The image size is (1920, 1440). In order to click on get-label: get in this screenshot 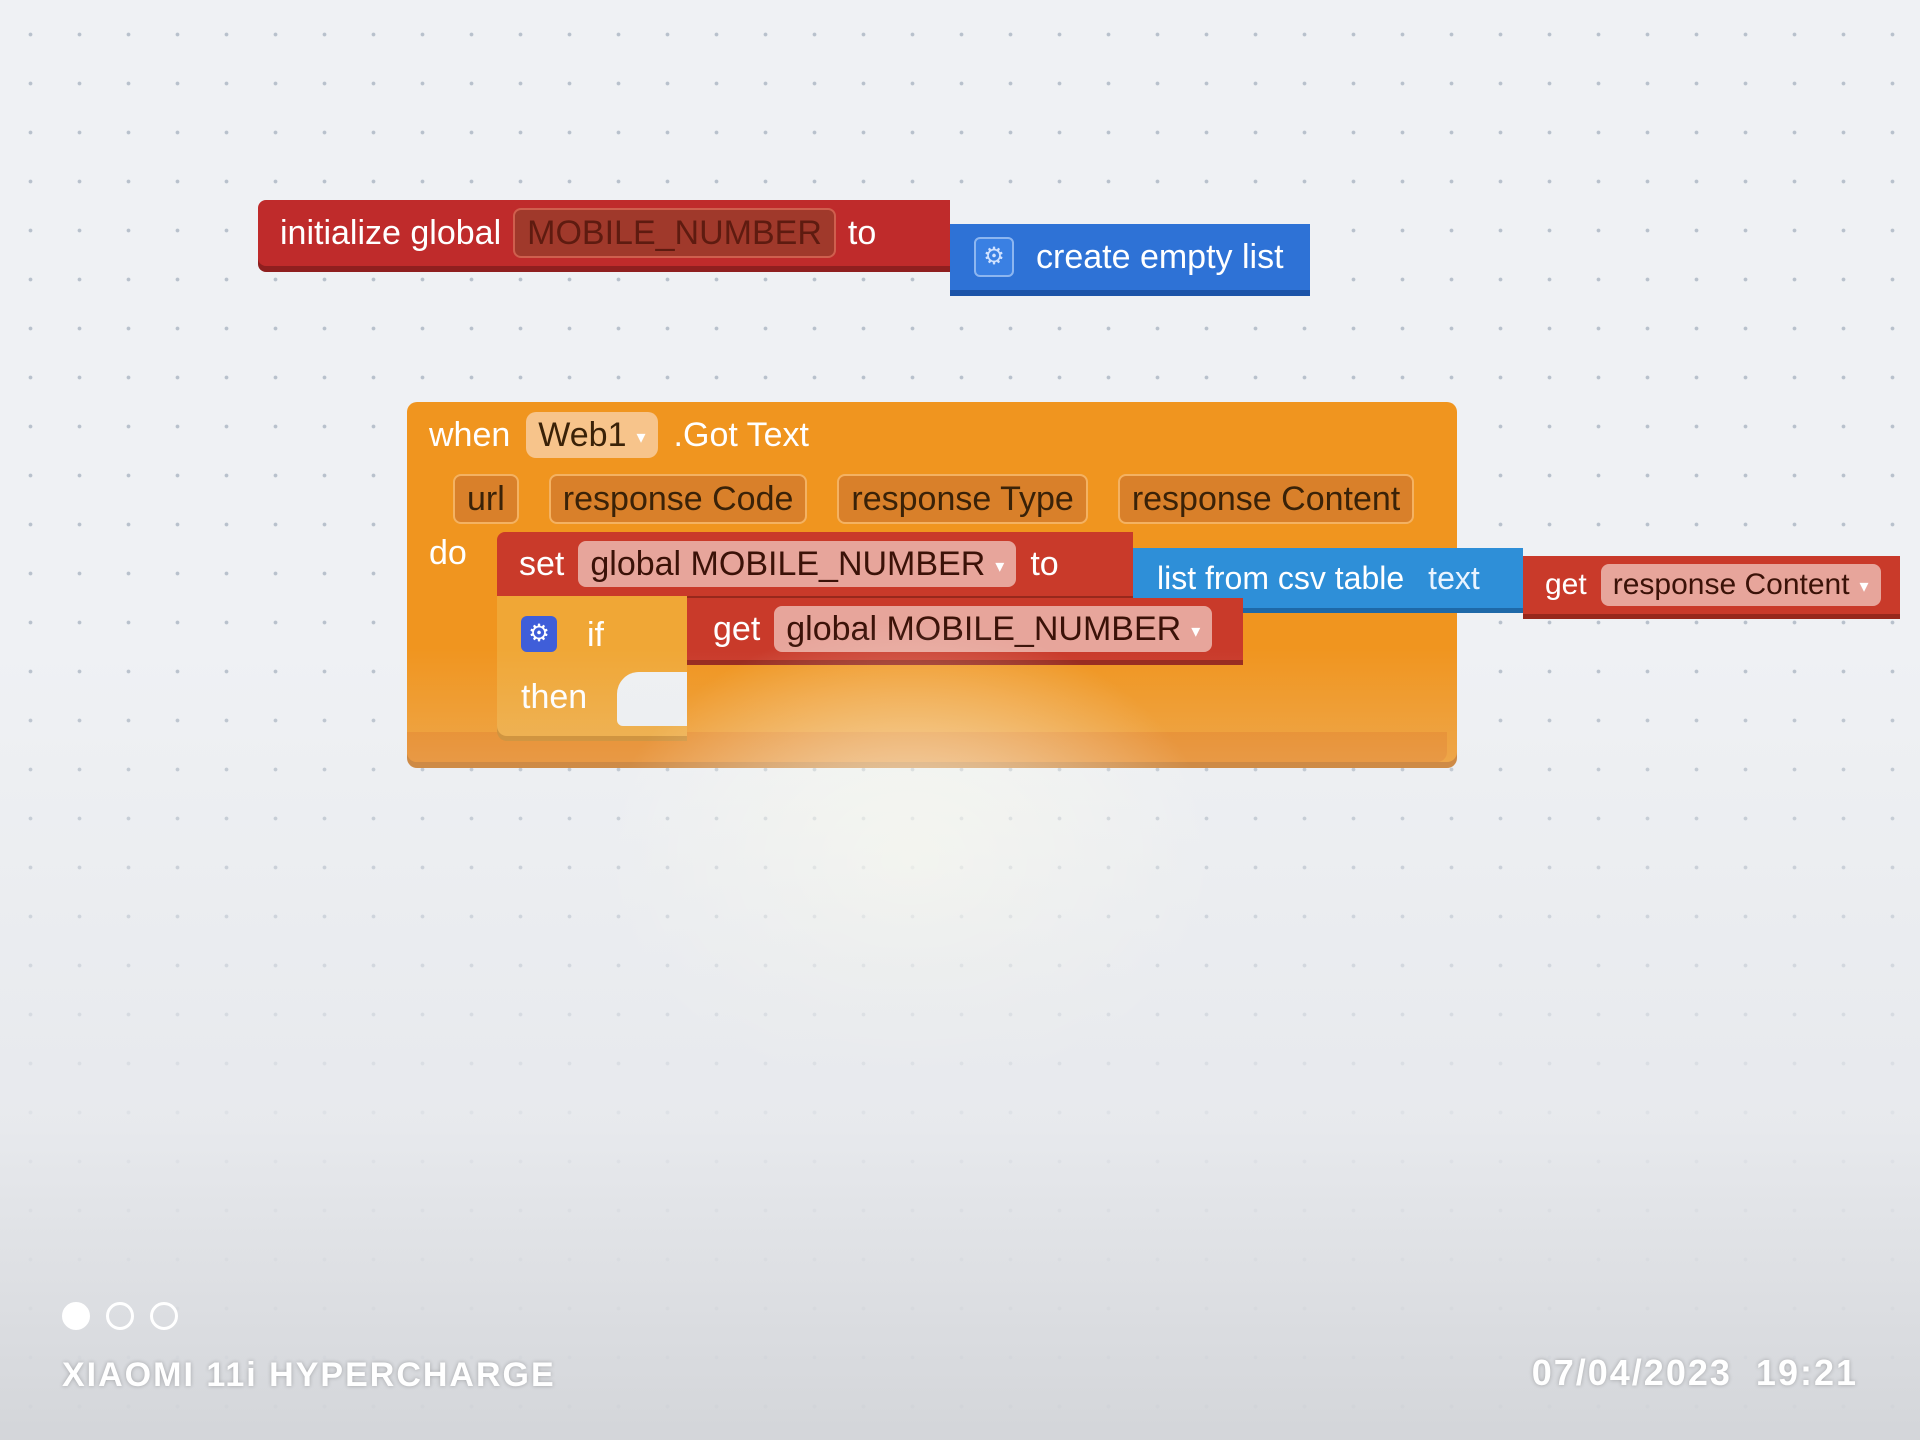, I will do `click(1566, 584)`.